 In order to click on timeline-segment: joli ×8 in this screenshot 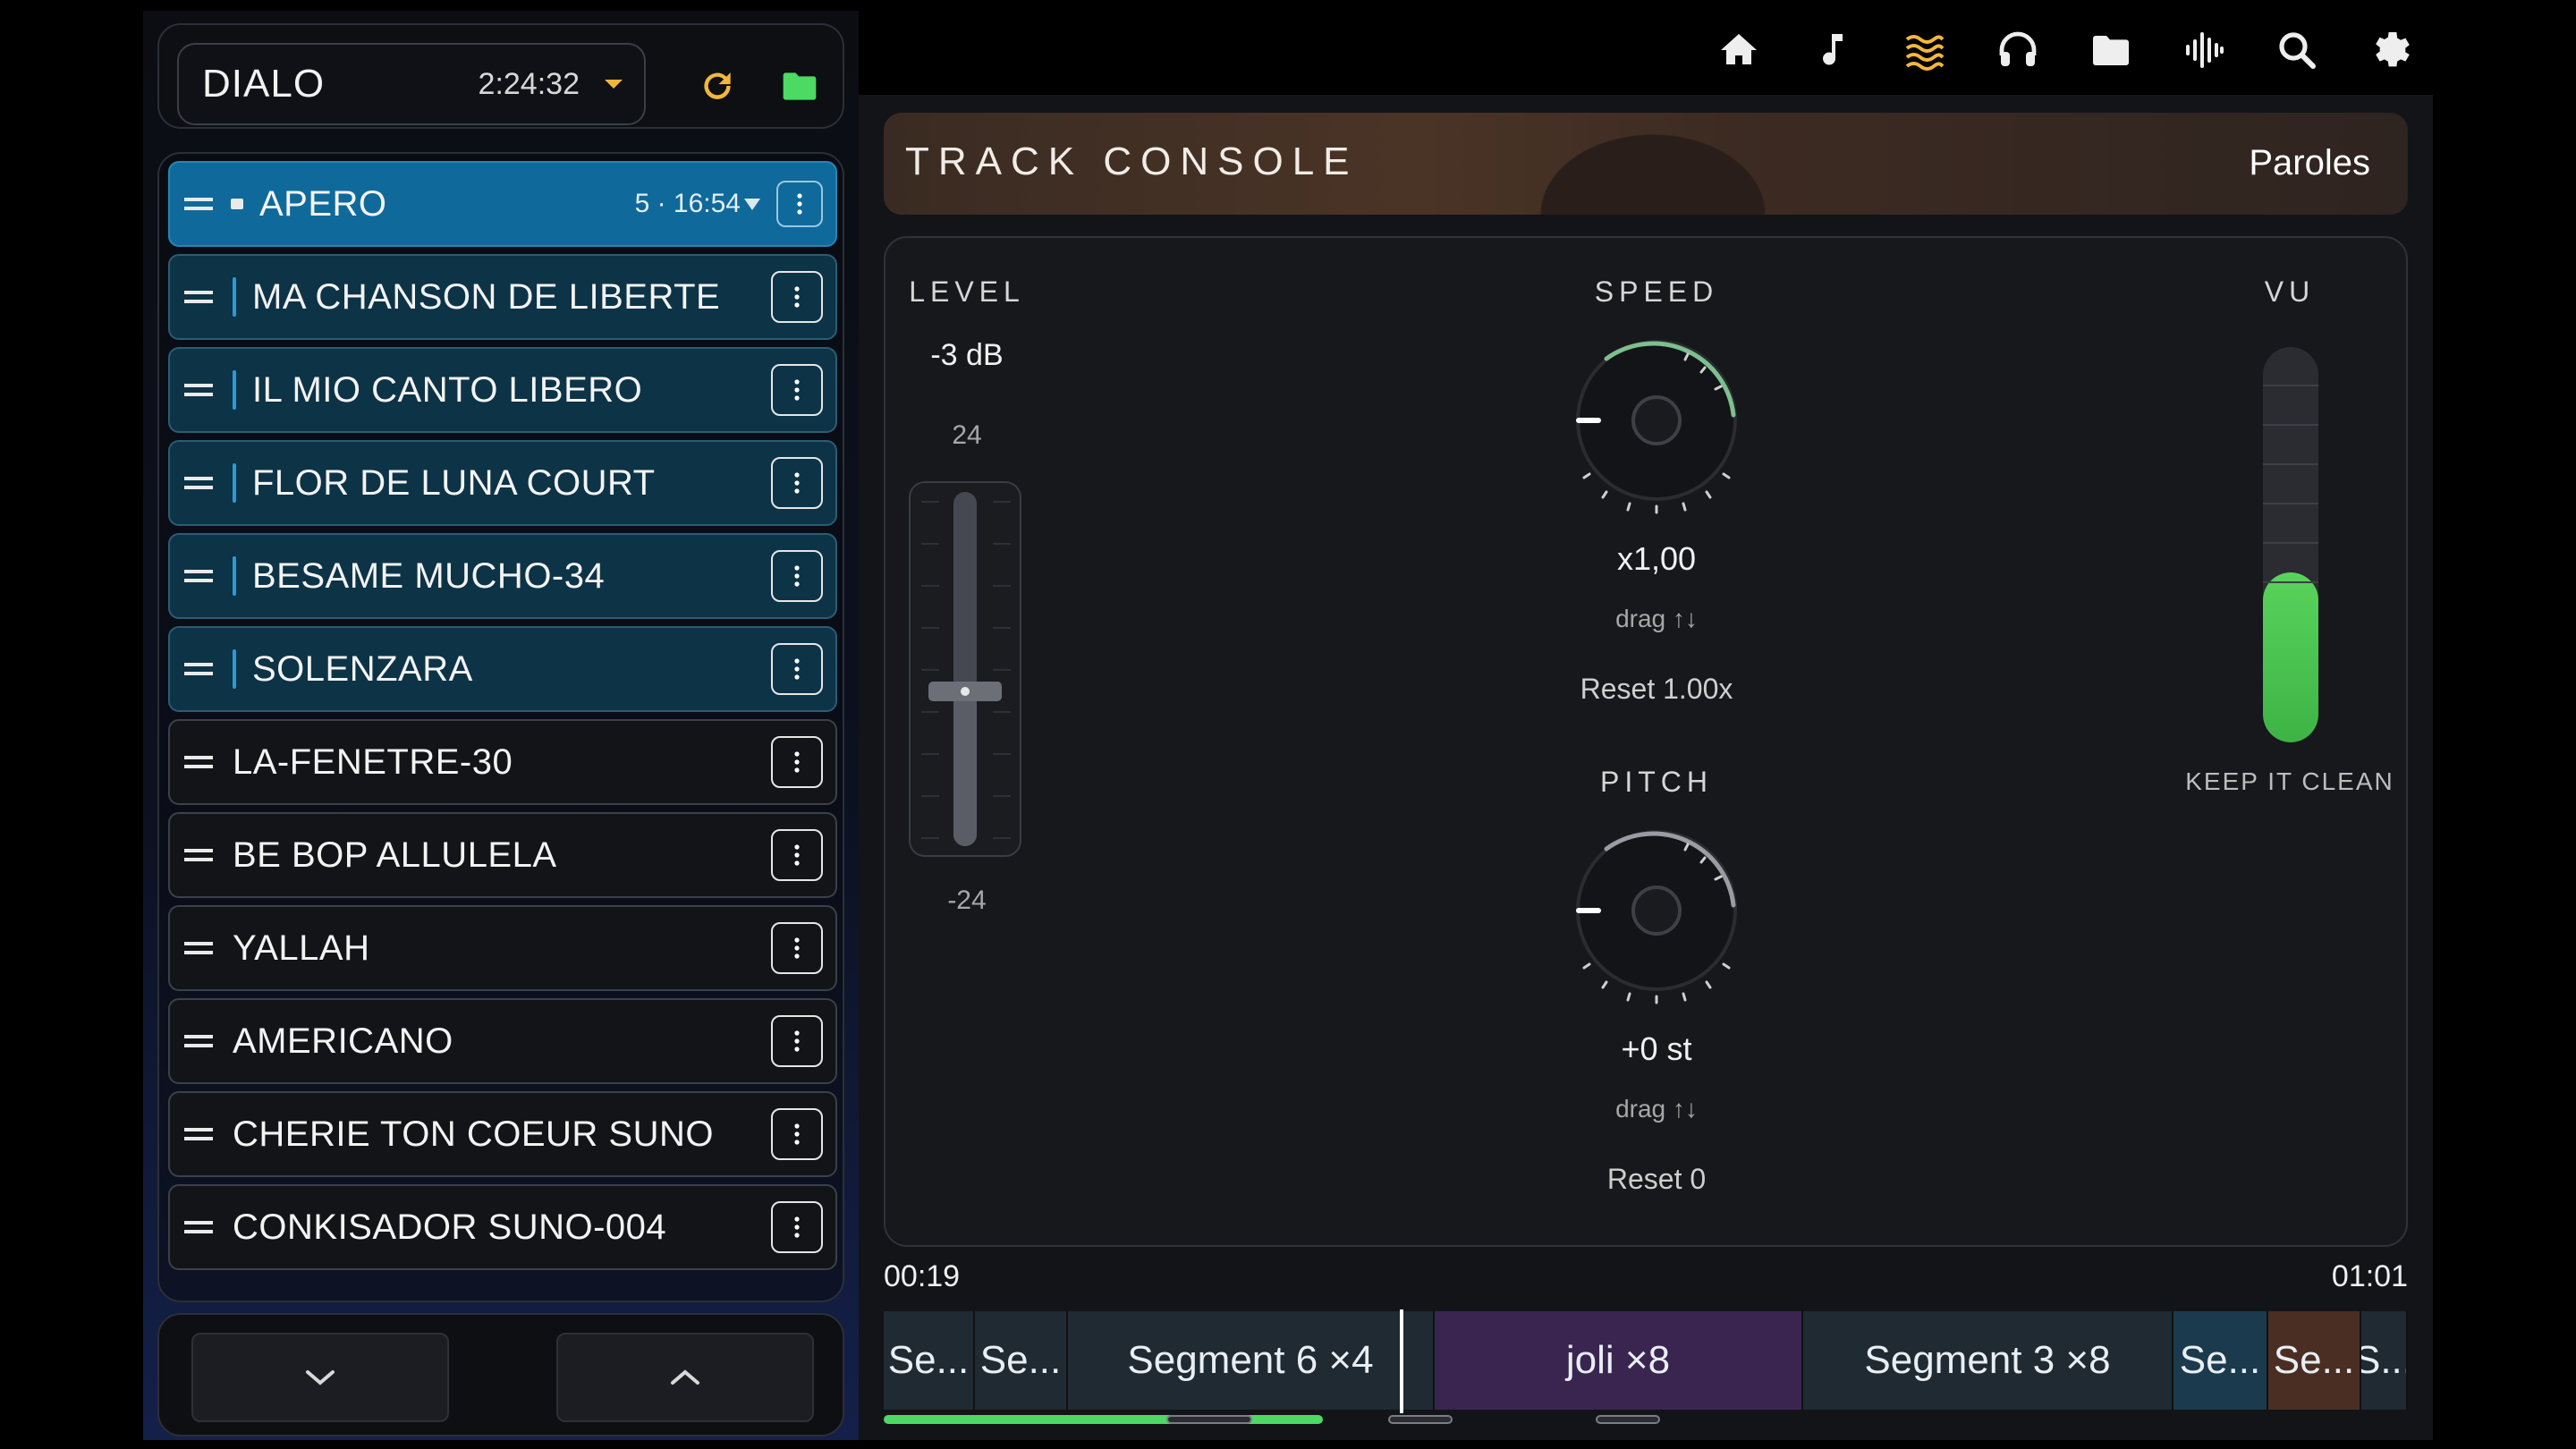, I will do `click(1619, 1360)`.